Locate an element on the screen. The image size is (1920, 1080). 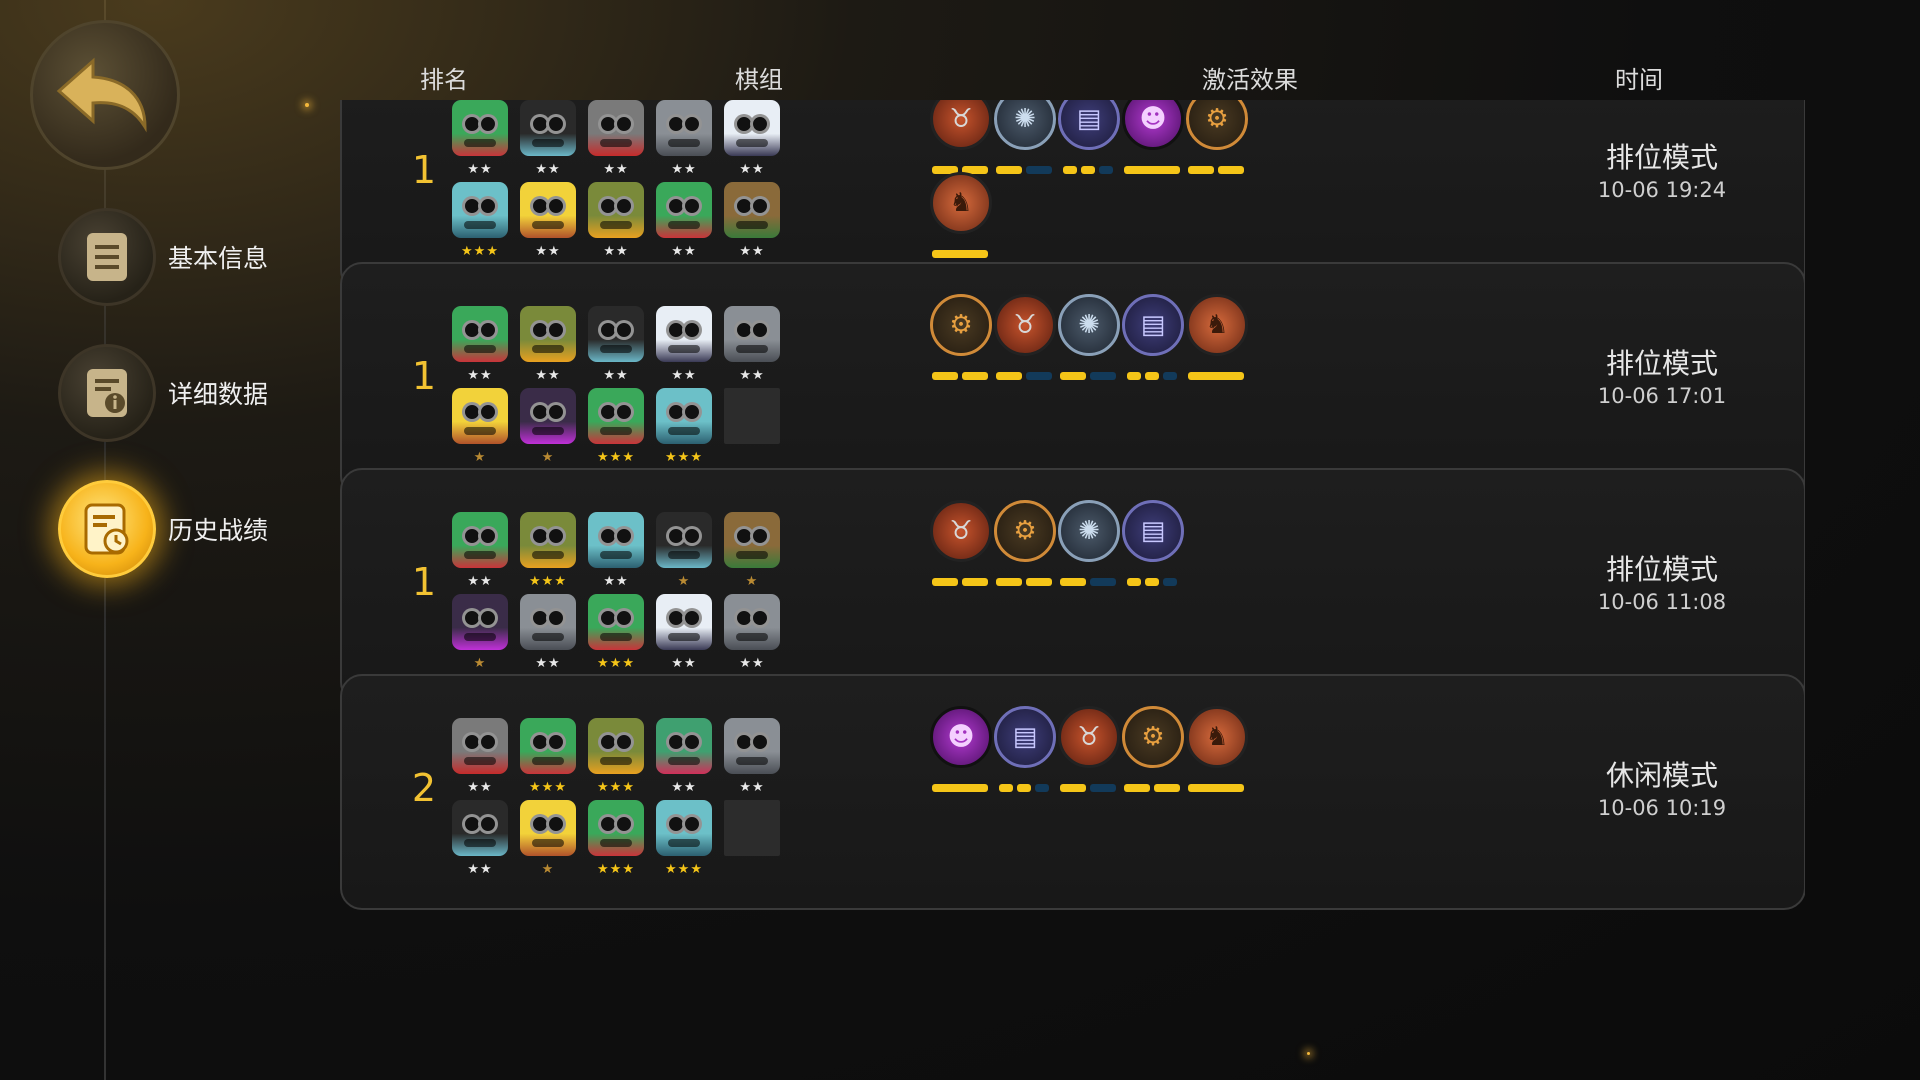
sidebar-item-detail-data: 详细数据 is located at coordinates (163, 393).